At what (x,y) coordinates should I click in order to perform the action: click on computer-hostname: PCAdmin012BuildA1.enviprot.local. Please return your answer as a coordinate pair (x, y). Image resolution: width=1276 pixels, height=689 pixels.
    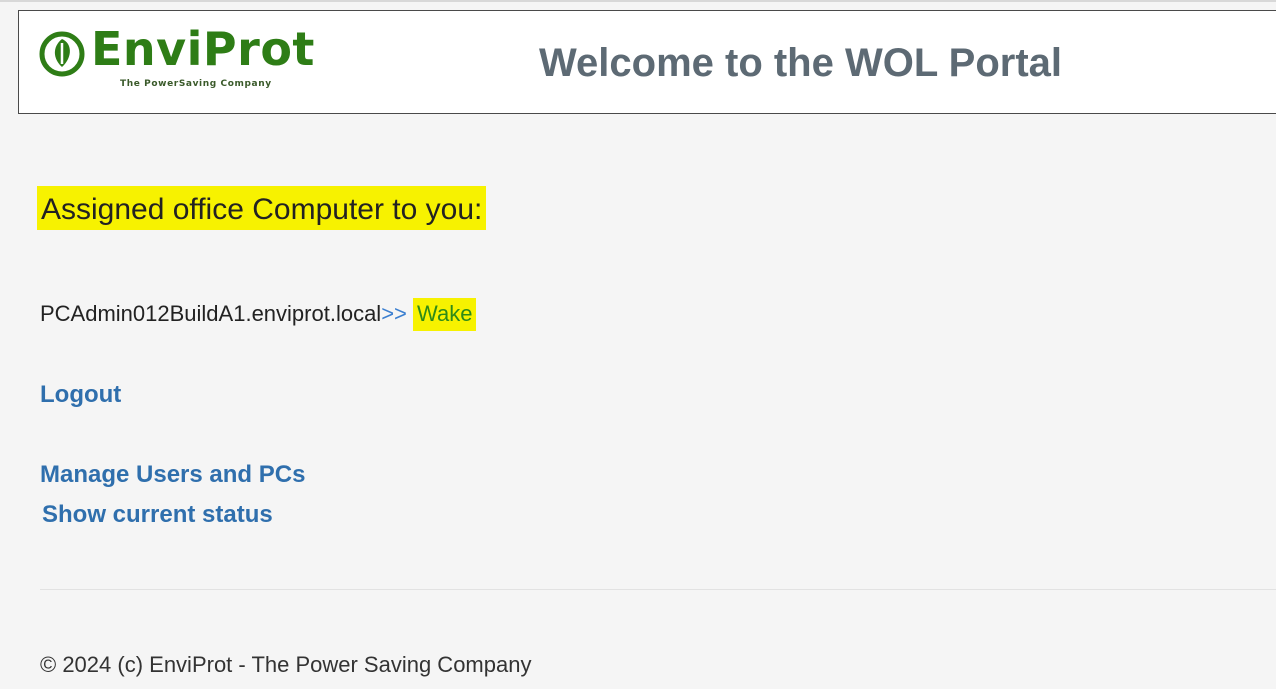
    Looking at the image, I should click on (211, 313).